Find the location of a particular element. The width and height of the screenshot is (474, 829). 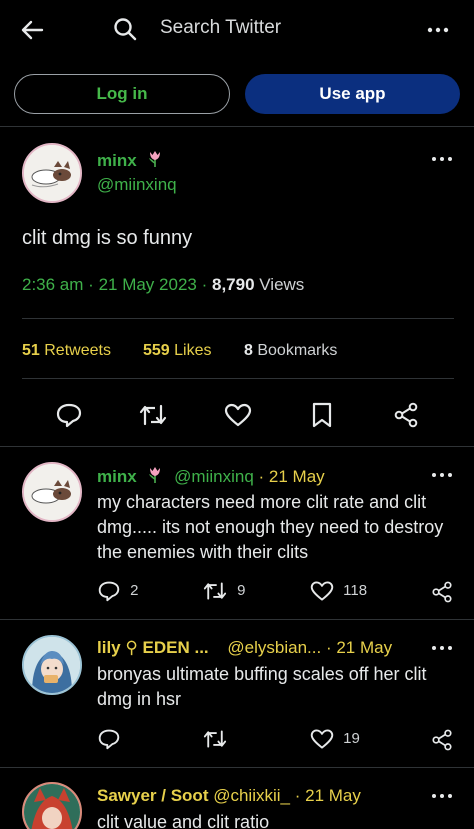

likes-stat: 559 Likes is located at coordinates (177, 351).